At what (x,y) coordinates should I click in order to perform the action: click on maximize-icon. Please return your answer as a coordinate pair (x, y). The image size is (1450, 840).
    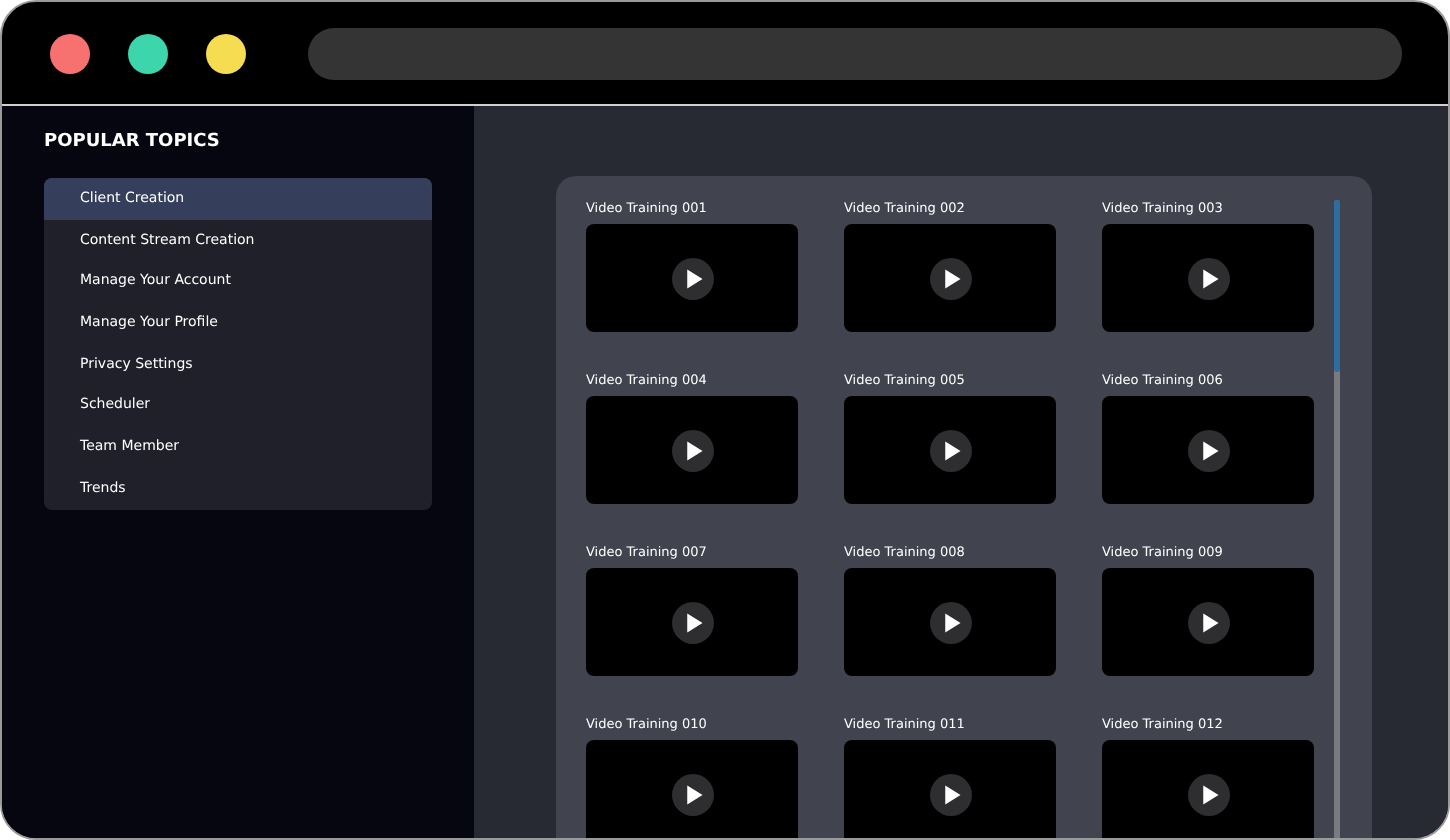
    Looking at the image, I should click on (148, 53).